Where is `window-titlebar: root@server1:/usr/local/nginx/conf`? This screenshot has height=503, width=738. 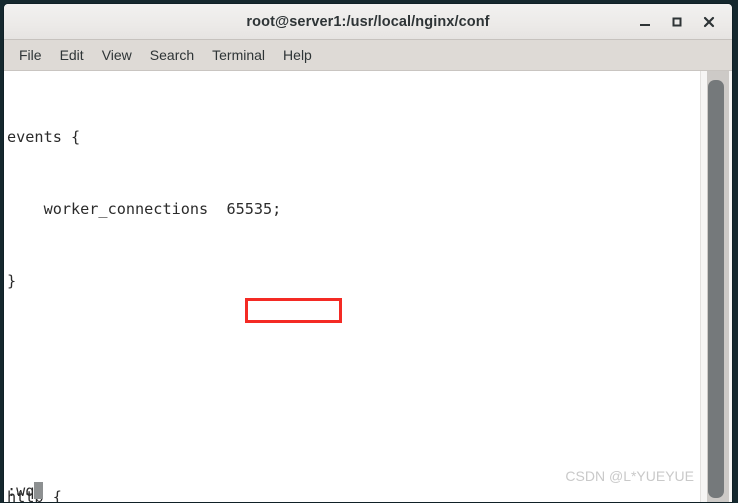
window-titlebar: root@server1:/usr/local/nginx/conf is located at coordinates (368, 22).